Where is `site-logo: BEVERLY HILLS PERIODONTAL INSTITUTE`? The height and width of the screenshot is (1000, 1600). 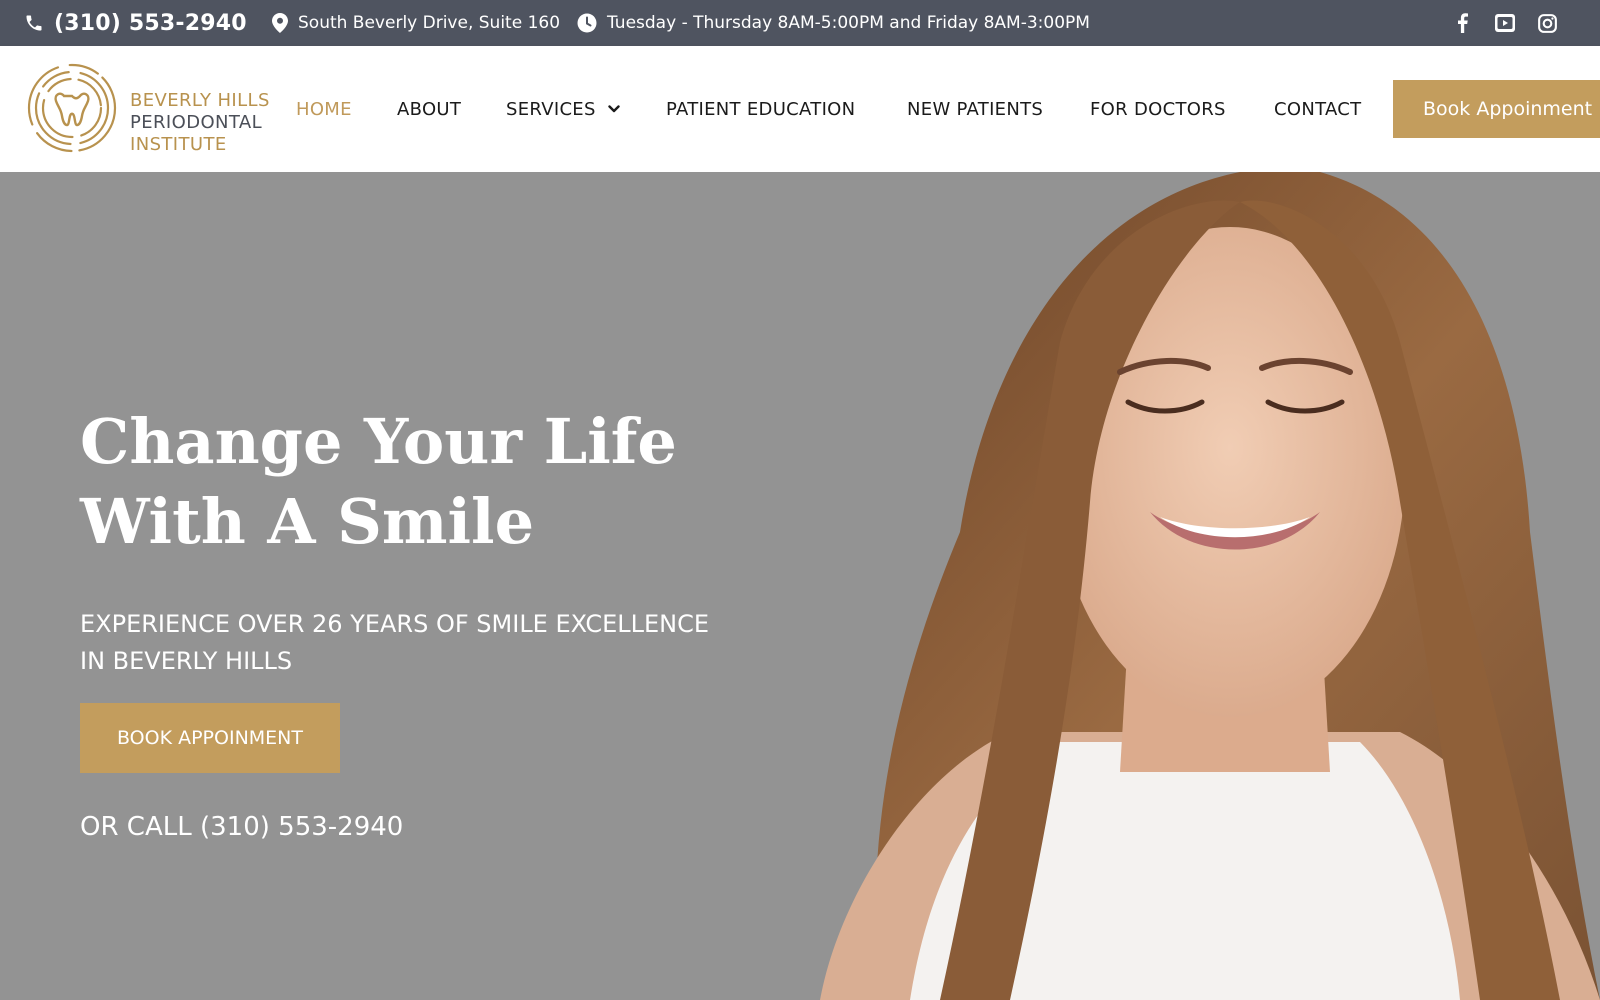 site-logo: BEVERLY HILLS PERIODONTAL INSTITUTE is located at coordinates (151, 109).